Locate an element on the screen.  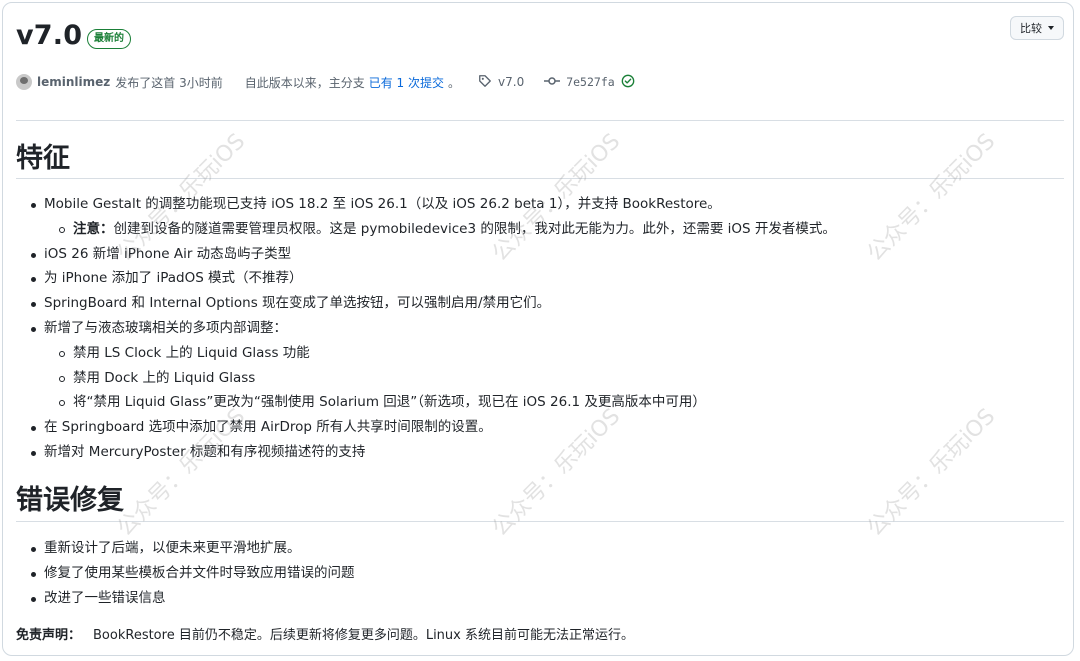
published-text: 发布了这首 3小时前 is located at coordinates (169, 82).